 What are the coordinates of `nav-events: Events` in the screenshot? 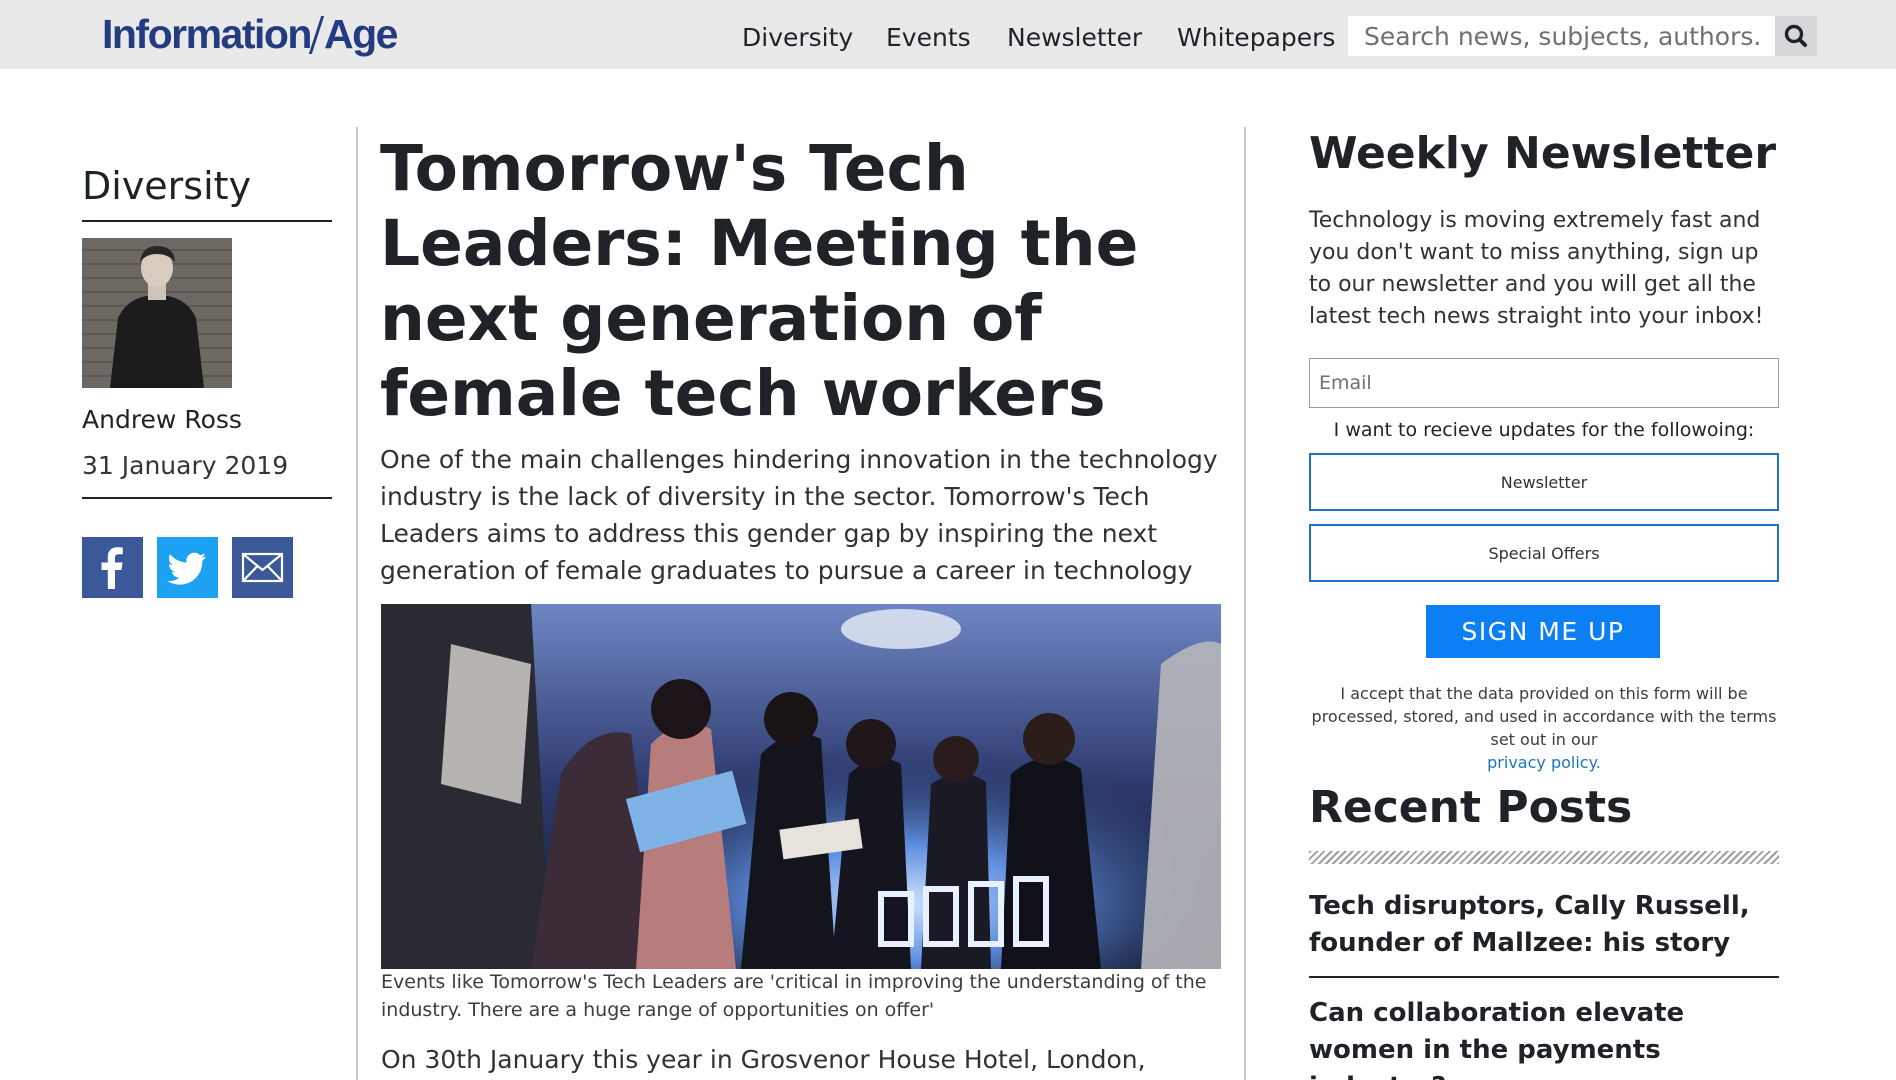 It's located at (928, 38).